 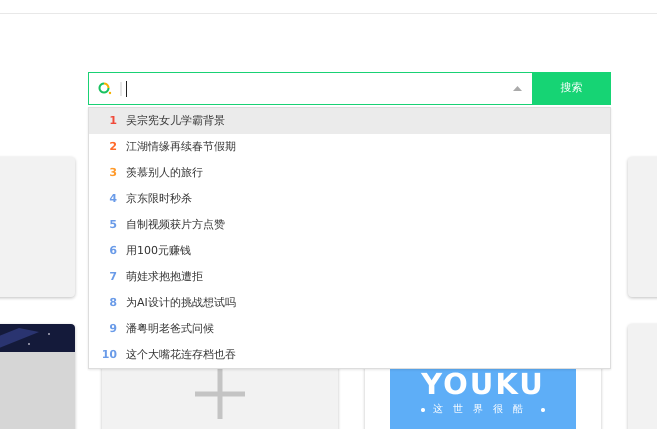 I want to click on suggestion-text: 用100元赚钱, so click(x=158, y=250).